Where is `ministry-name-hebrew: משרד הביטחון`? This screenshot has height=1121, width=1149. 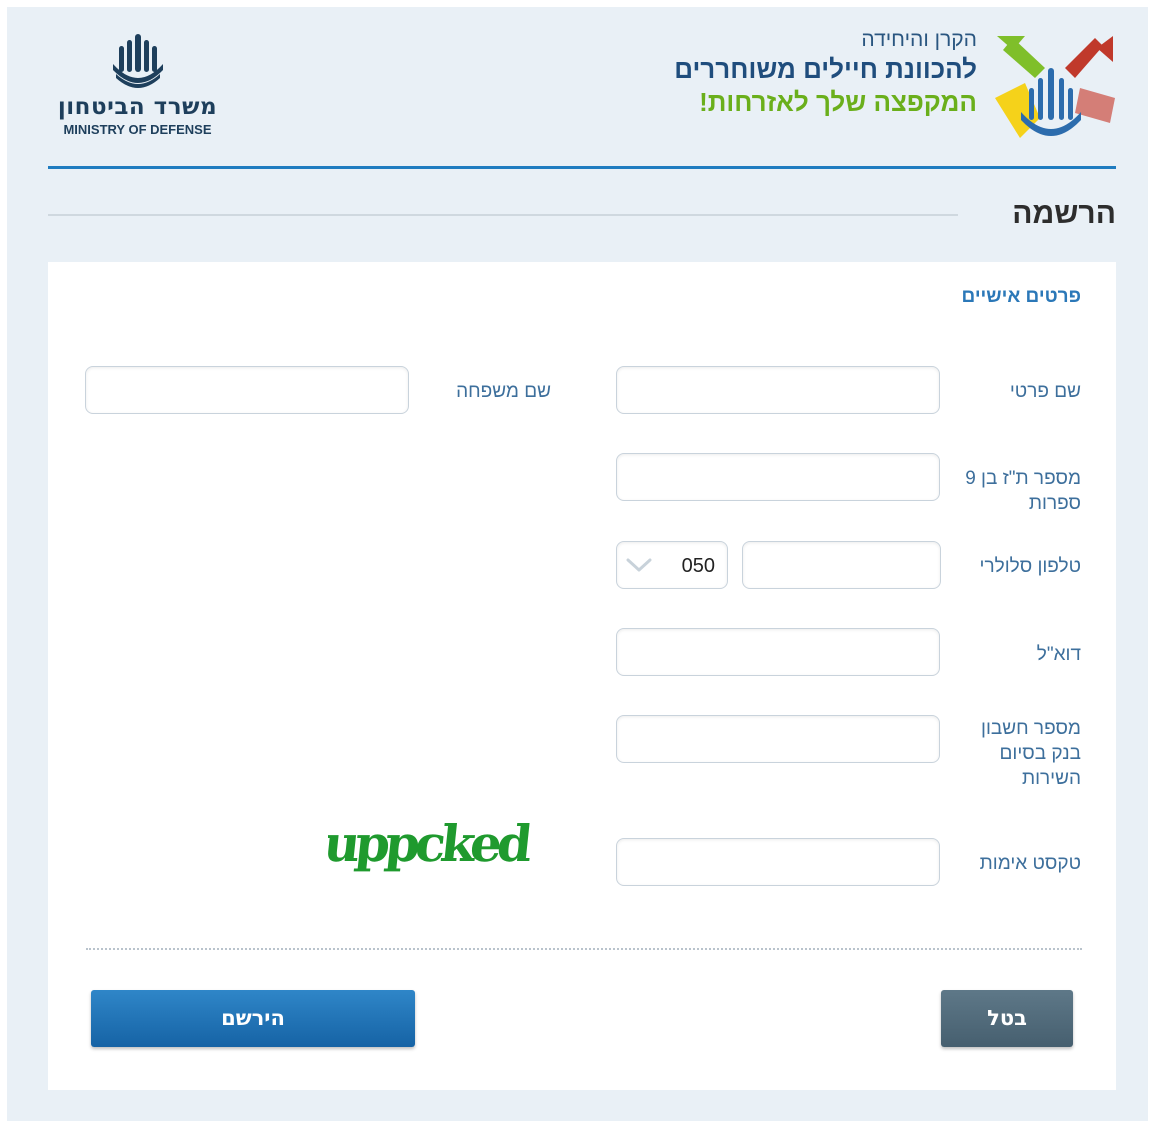 ministry-name-hebrew: משרד הביטחון is located at coordinates (137, 107).